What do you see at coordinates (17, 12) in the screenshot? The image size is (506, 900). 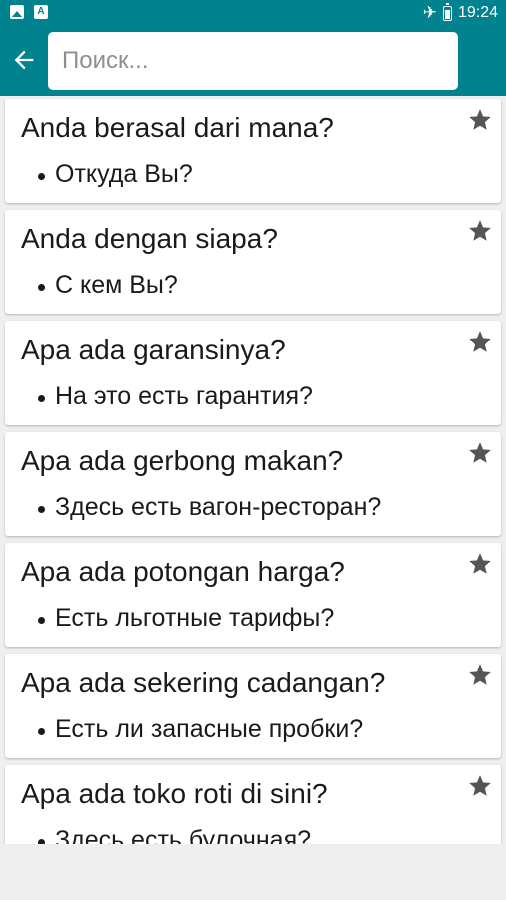 I see `image-notification-icon` at bounding box center [17, 12].